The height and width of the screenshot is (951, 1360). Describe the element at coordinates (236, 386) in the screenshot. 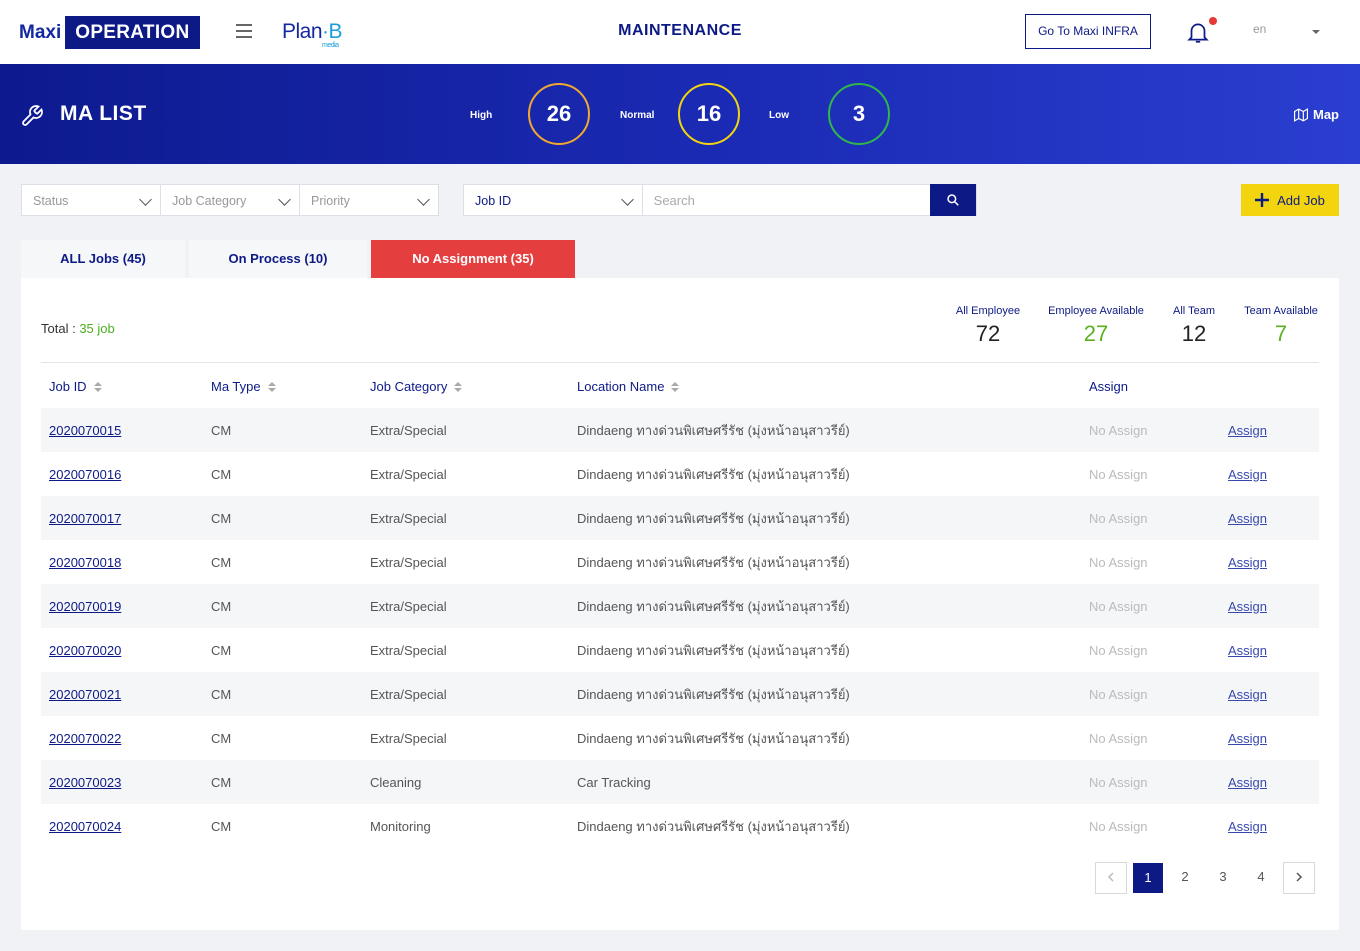

I see `column-header-label: Ma Type` at that location.